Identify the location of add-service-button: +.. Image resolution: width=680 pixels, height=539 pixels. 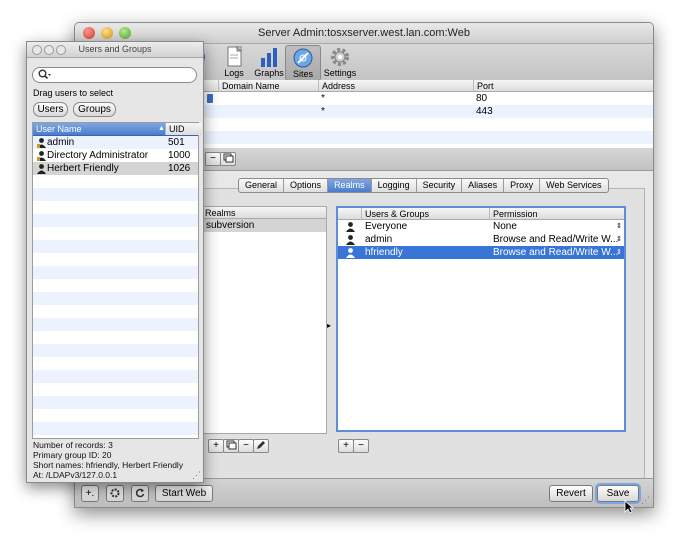
(90, 493).